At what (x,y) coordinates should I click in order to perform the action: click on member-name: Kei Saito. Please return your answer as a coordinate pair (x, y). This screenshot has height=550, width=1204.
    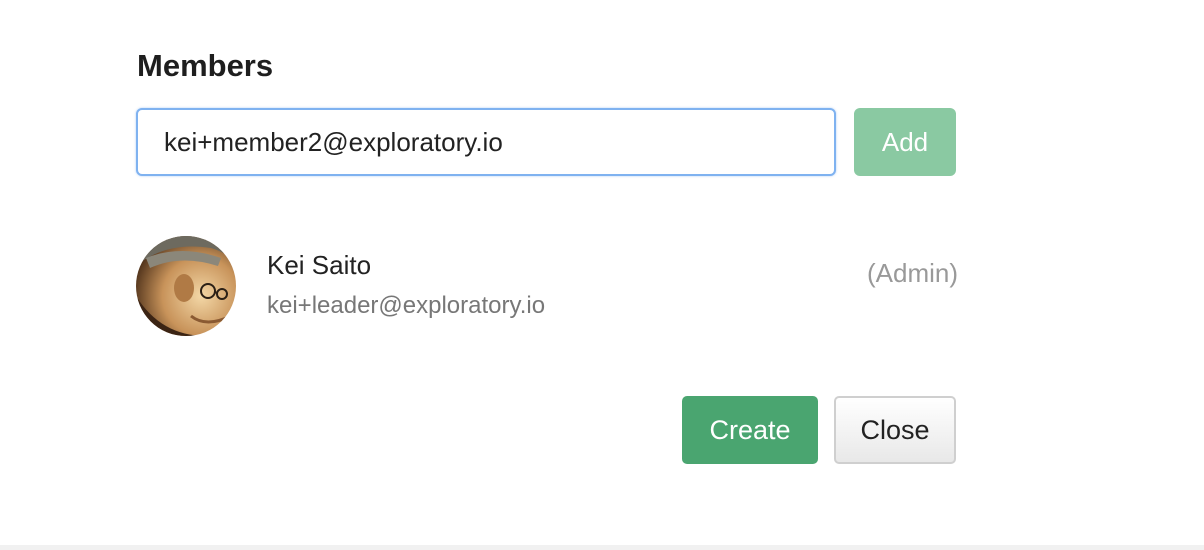
    Looking at the image, I should click on (319, 265).